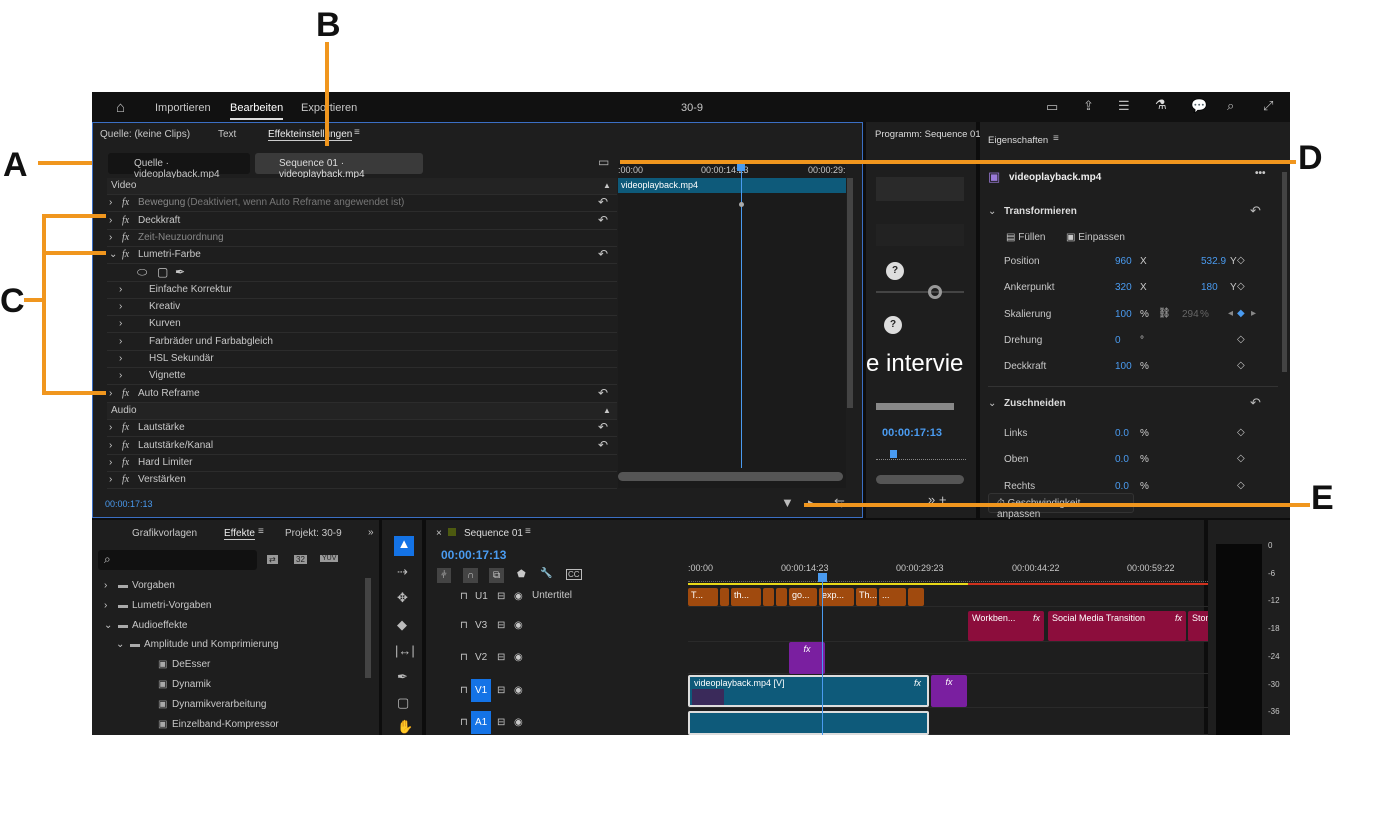 This screenshot has height=815, width=1380. What do you see at coordinates (368, 628) in the screenshot?
I see `scrollbar` at bounding box center [368, 628].